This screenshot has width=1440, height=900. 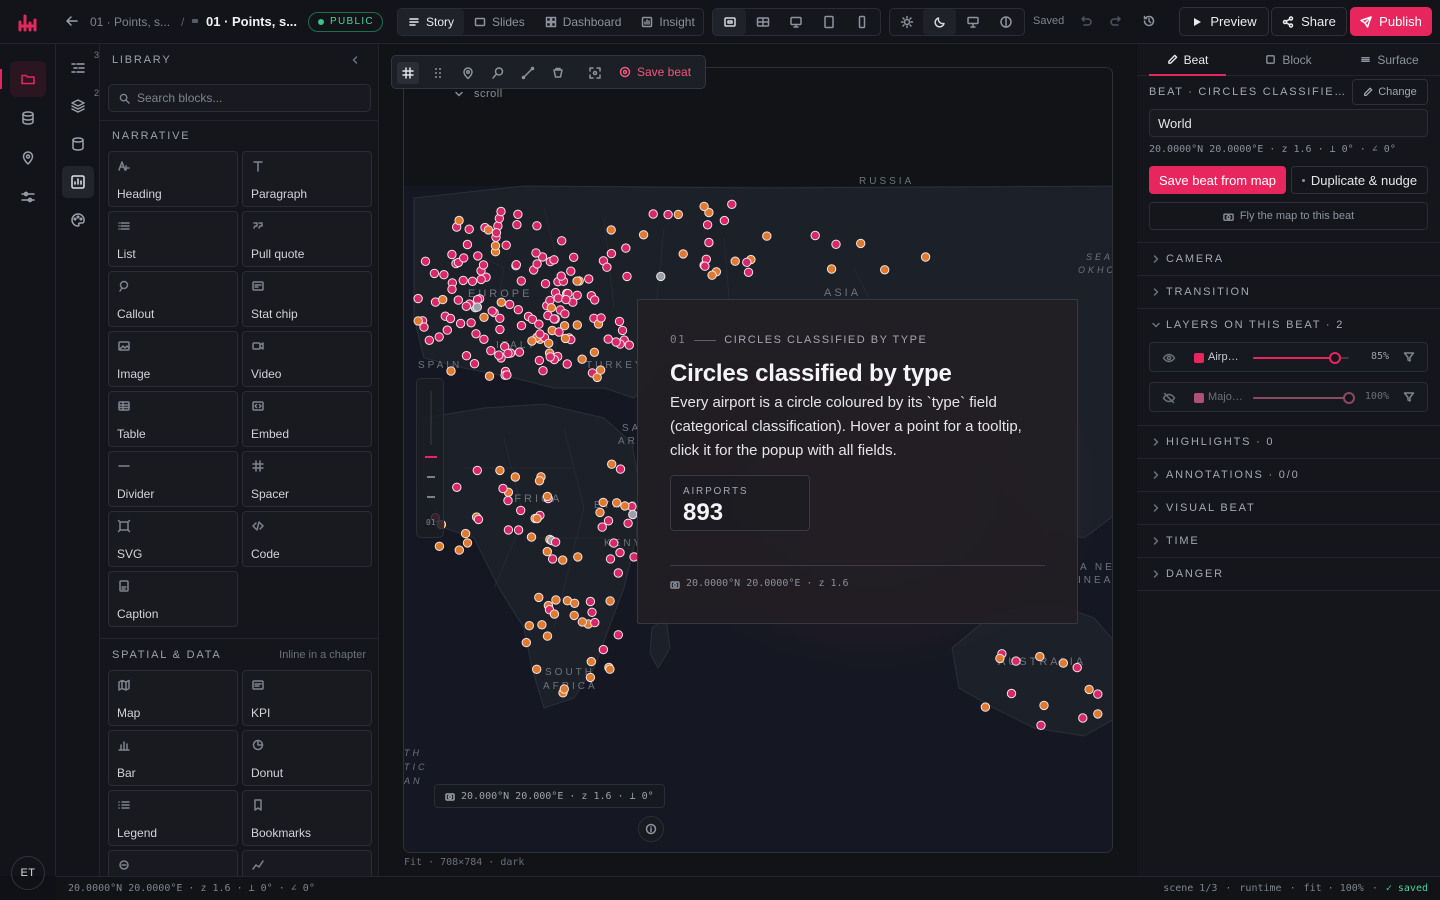 I want to click on datasets-button, so click(x=78, y=144).